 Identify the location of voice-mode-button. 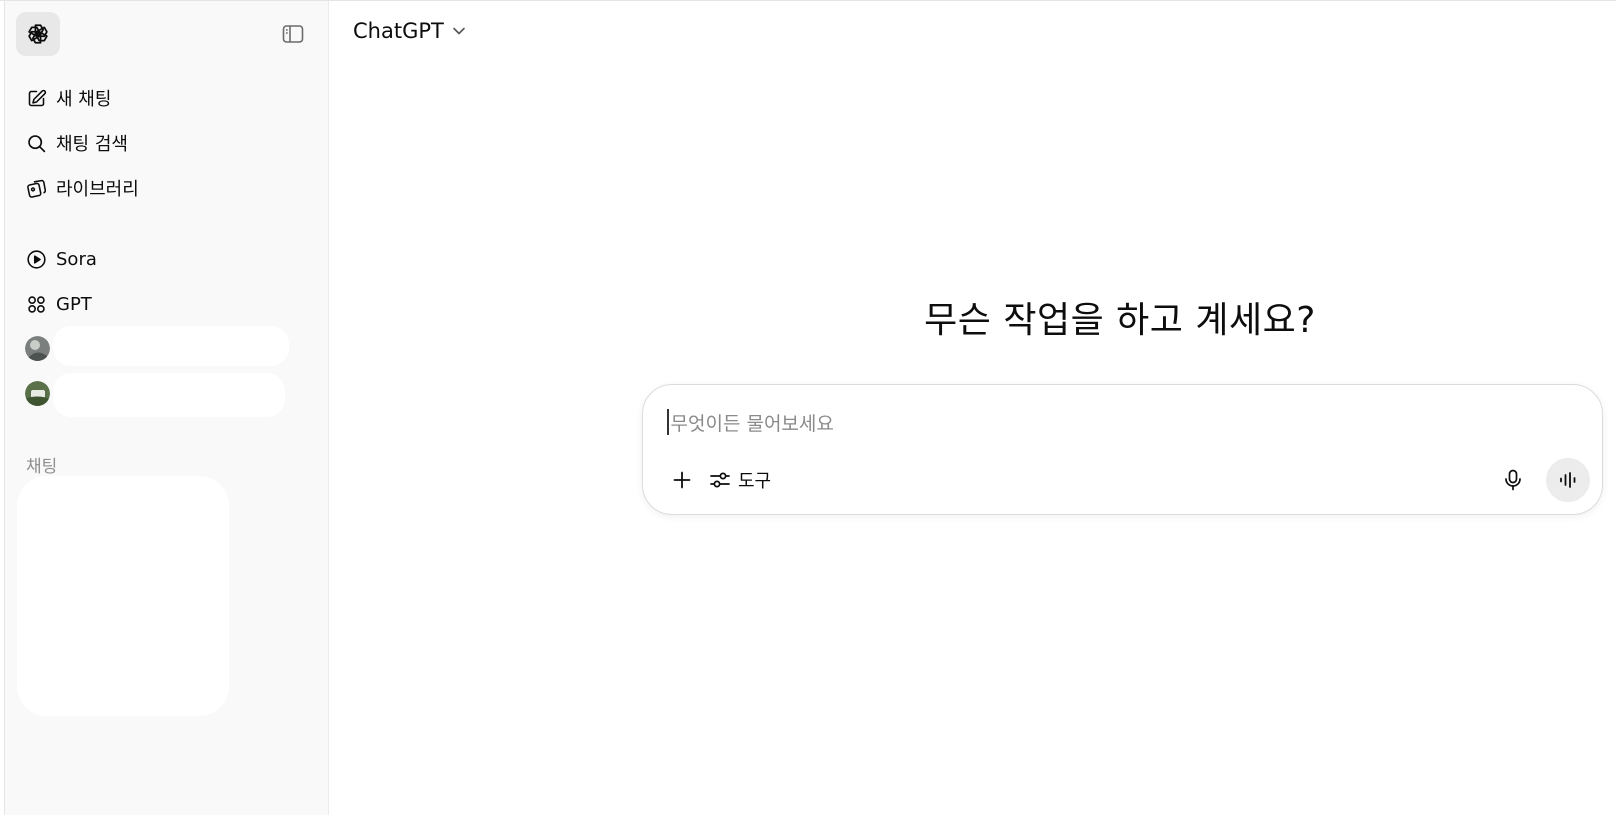
(1568, 480).